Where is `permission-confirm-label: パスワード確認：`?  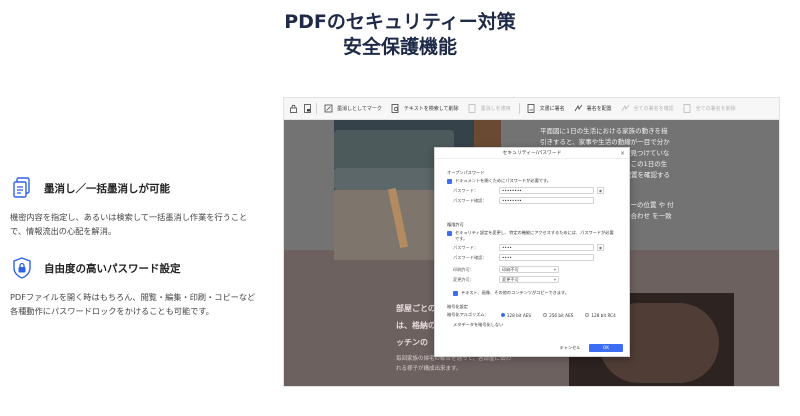 permission-confirm-label: パスワード確認： is located at coordinates (470, 257).